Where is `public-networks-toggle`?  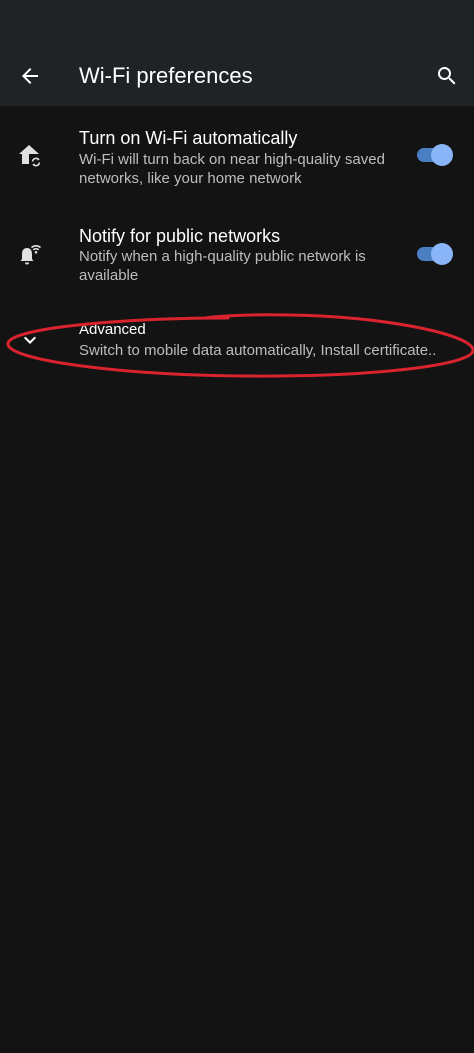
public-networks-toggle is located at coordinates (435, 254).